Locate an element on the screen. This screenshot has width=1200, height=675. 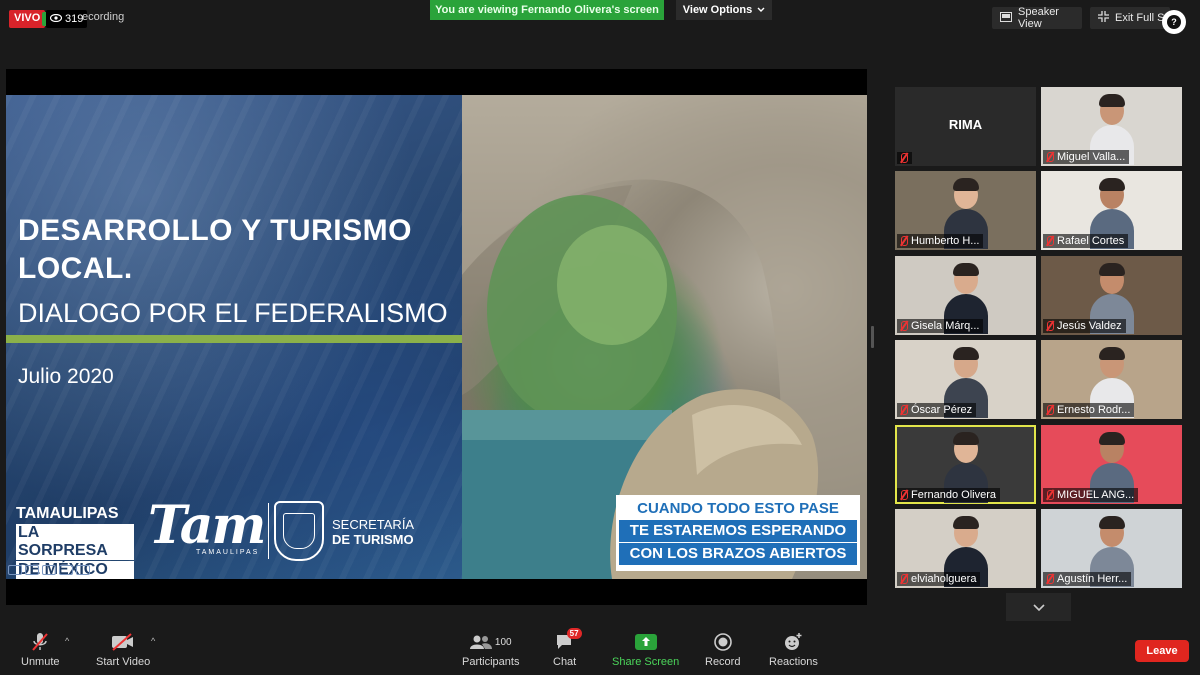
chat-button: 57 Chat is located at coordinates (567, 648).